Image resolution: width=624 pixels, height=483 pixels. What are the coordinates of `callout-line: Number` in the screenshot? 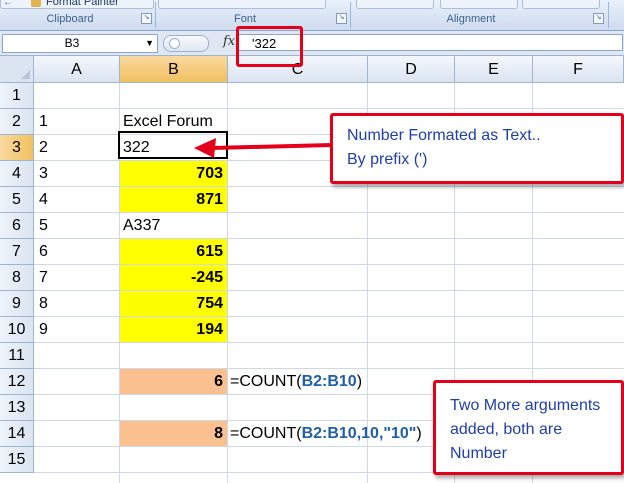 It's located at (478, 453).